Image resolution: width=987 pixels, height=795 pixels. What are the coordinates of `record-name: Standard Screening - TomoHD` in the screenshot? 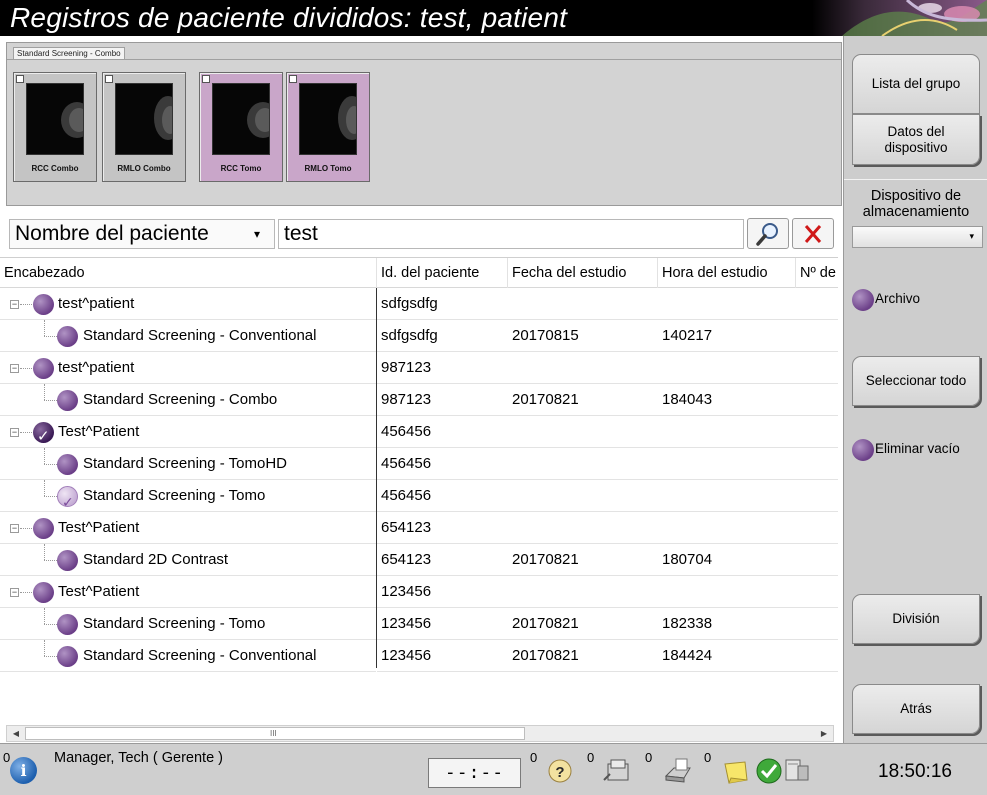 It's located at (185, 463).